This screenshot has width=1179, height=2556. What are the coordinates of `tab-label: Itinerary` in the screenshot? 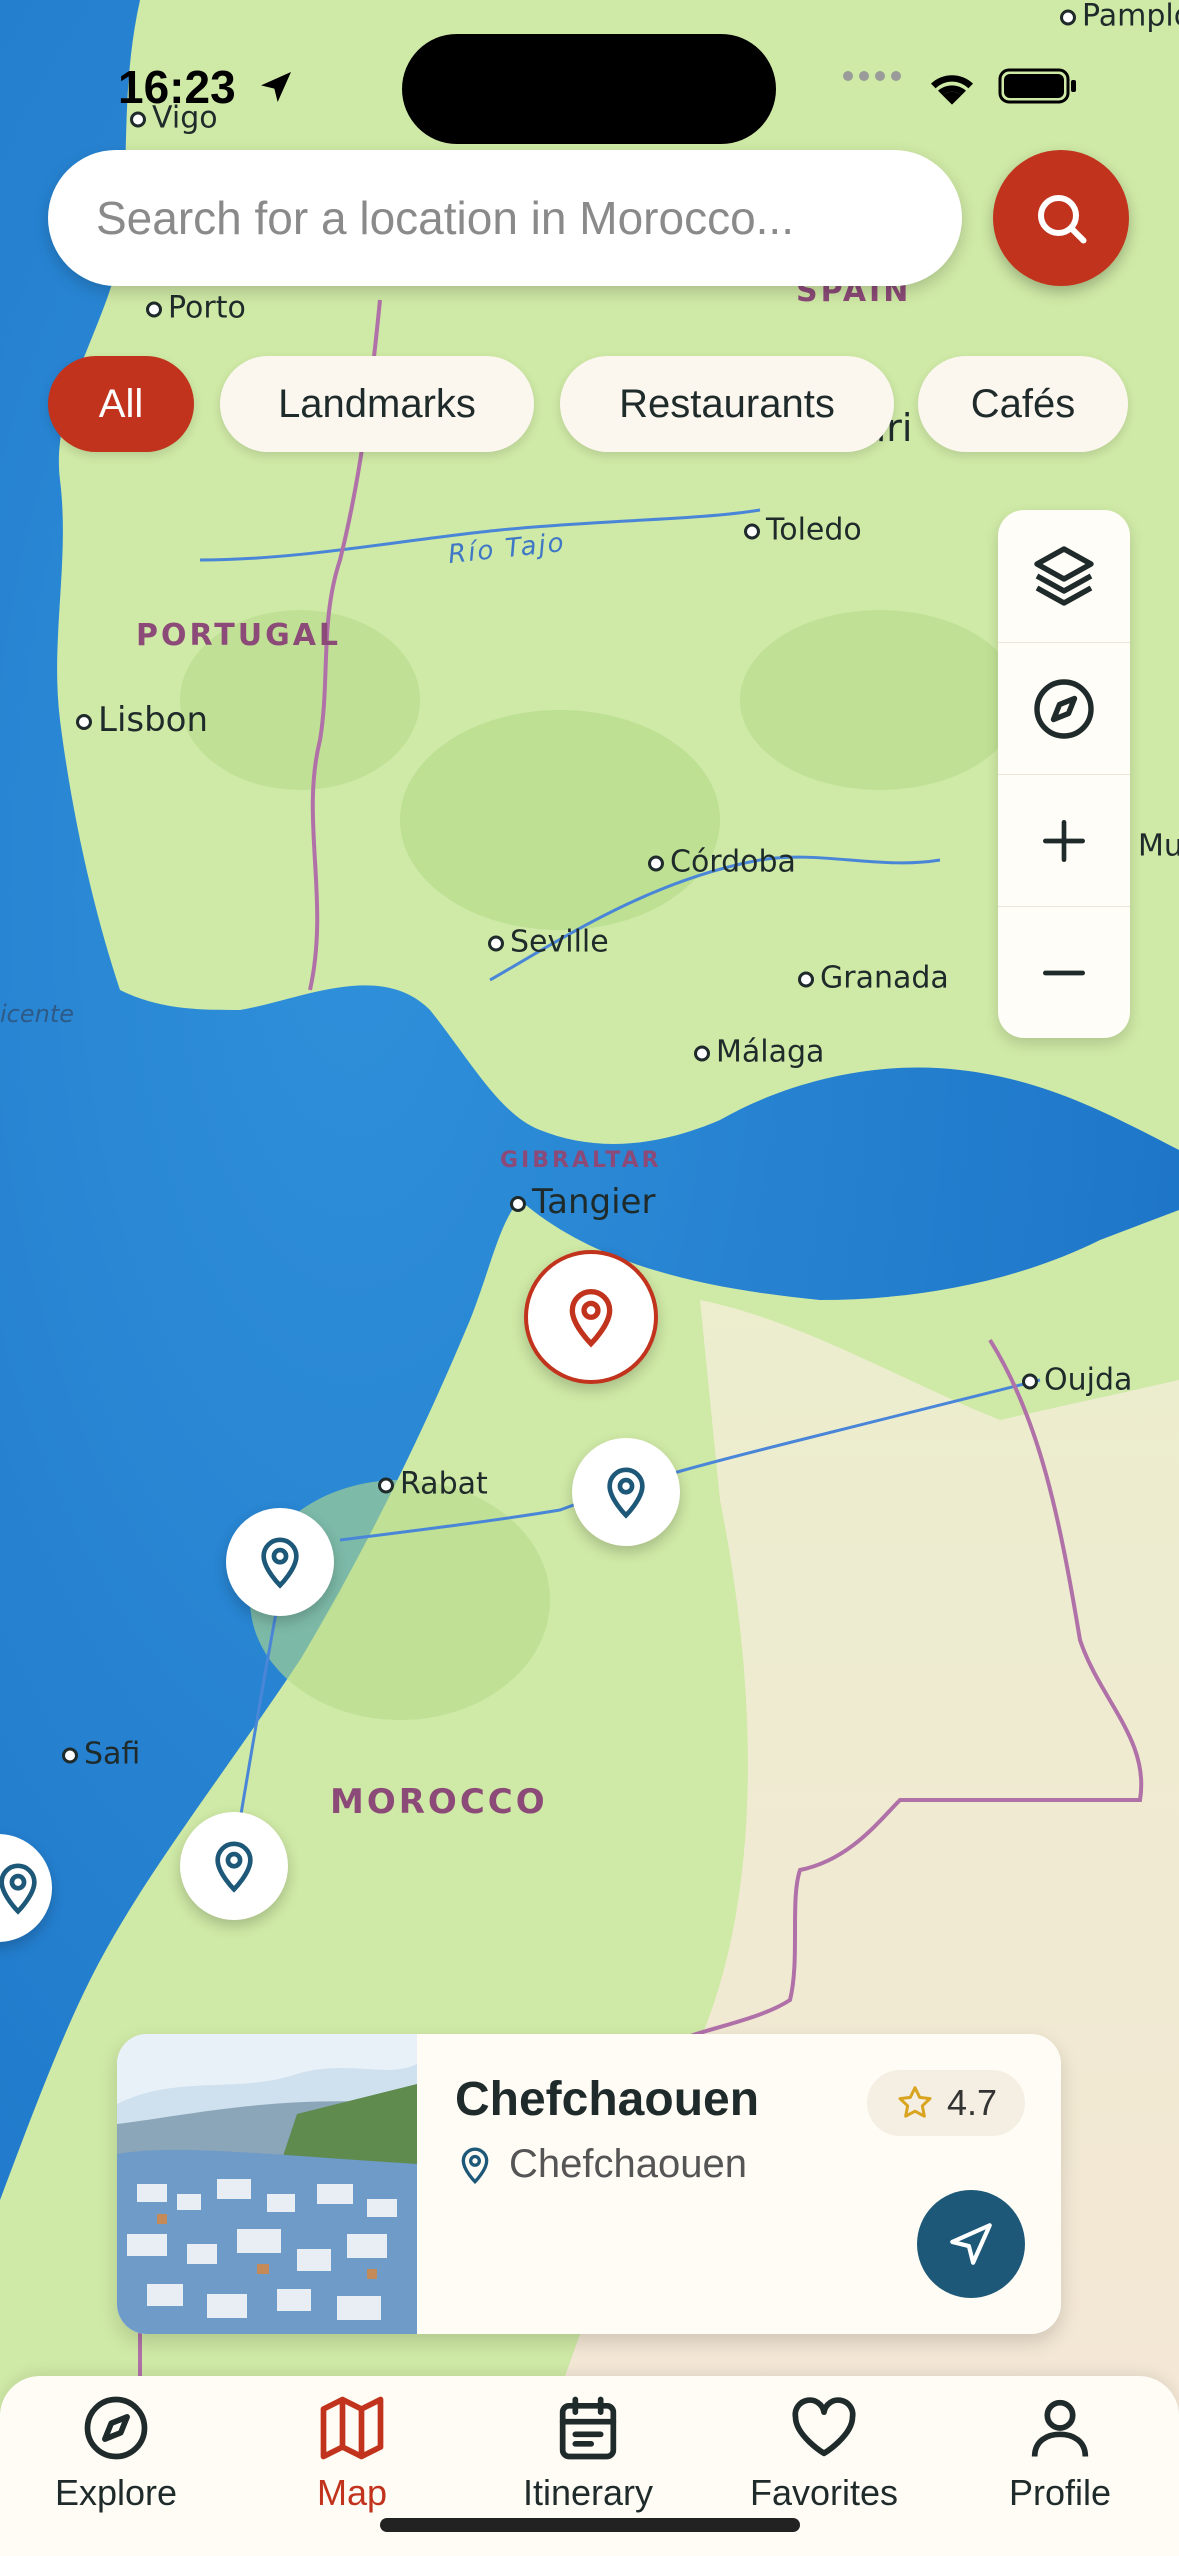 It's located at (588, 2492).